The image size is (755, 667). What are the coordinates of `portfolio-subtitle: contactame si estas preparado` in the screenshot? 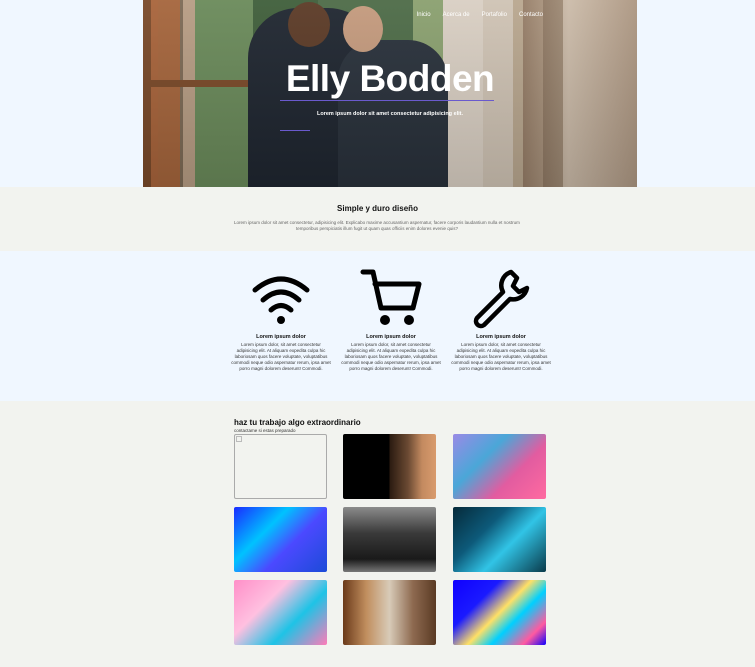 It's located at (265, 430).